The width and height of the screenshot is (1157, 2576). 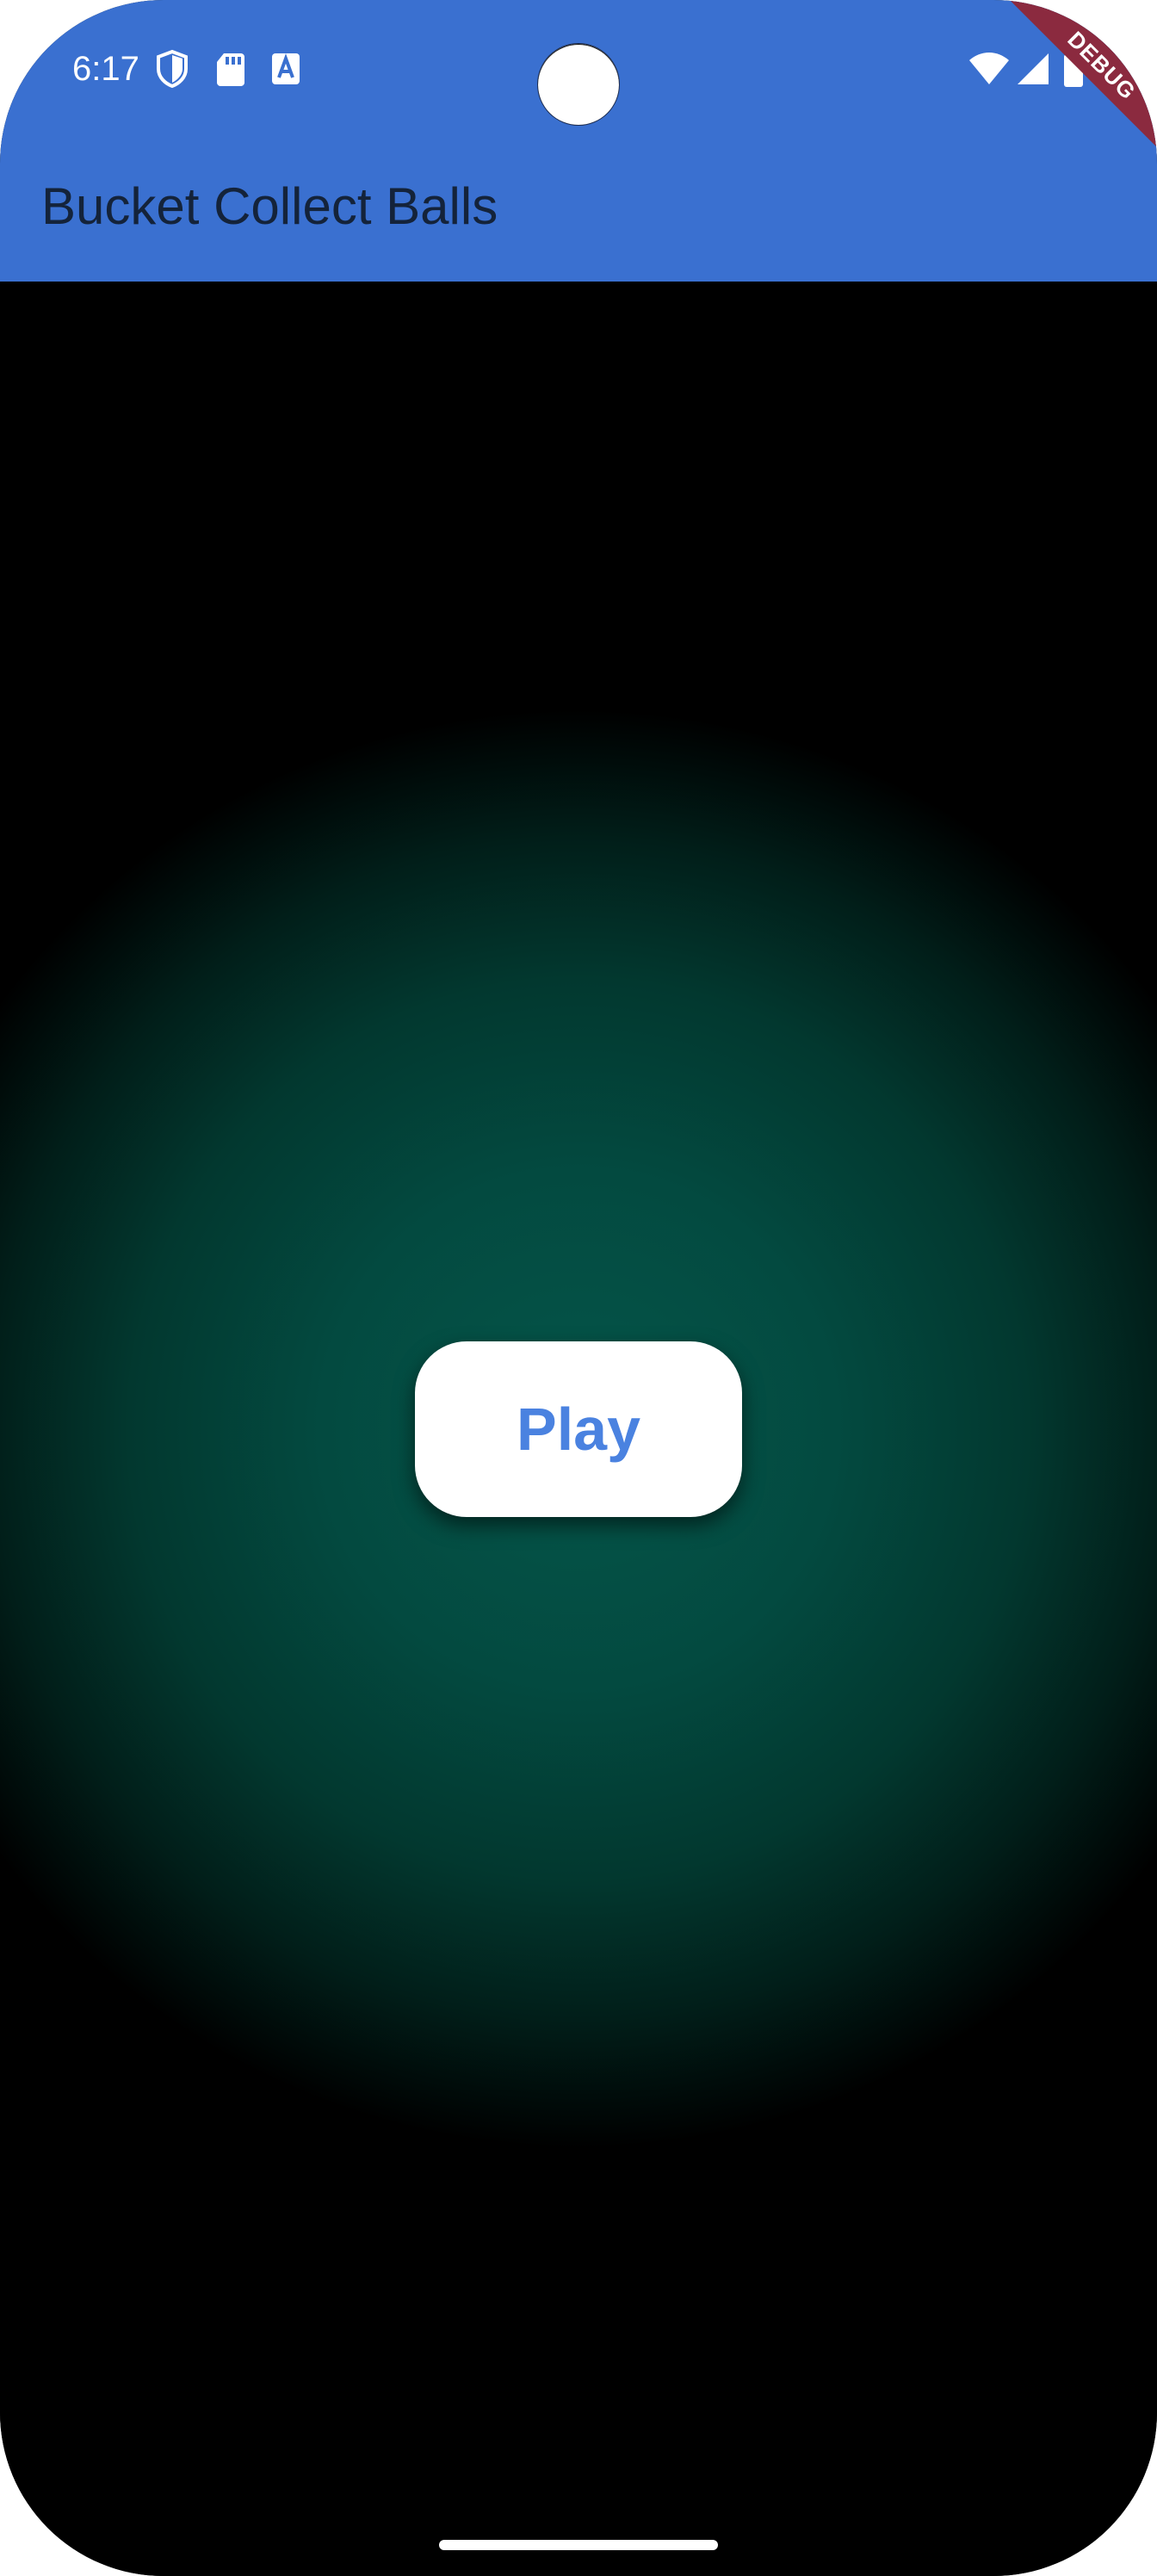 What do you see at coordinates (286, 69) in the screenshot?
I see `font-icon` at bounding box center [286, 69].